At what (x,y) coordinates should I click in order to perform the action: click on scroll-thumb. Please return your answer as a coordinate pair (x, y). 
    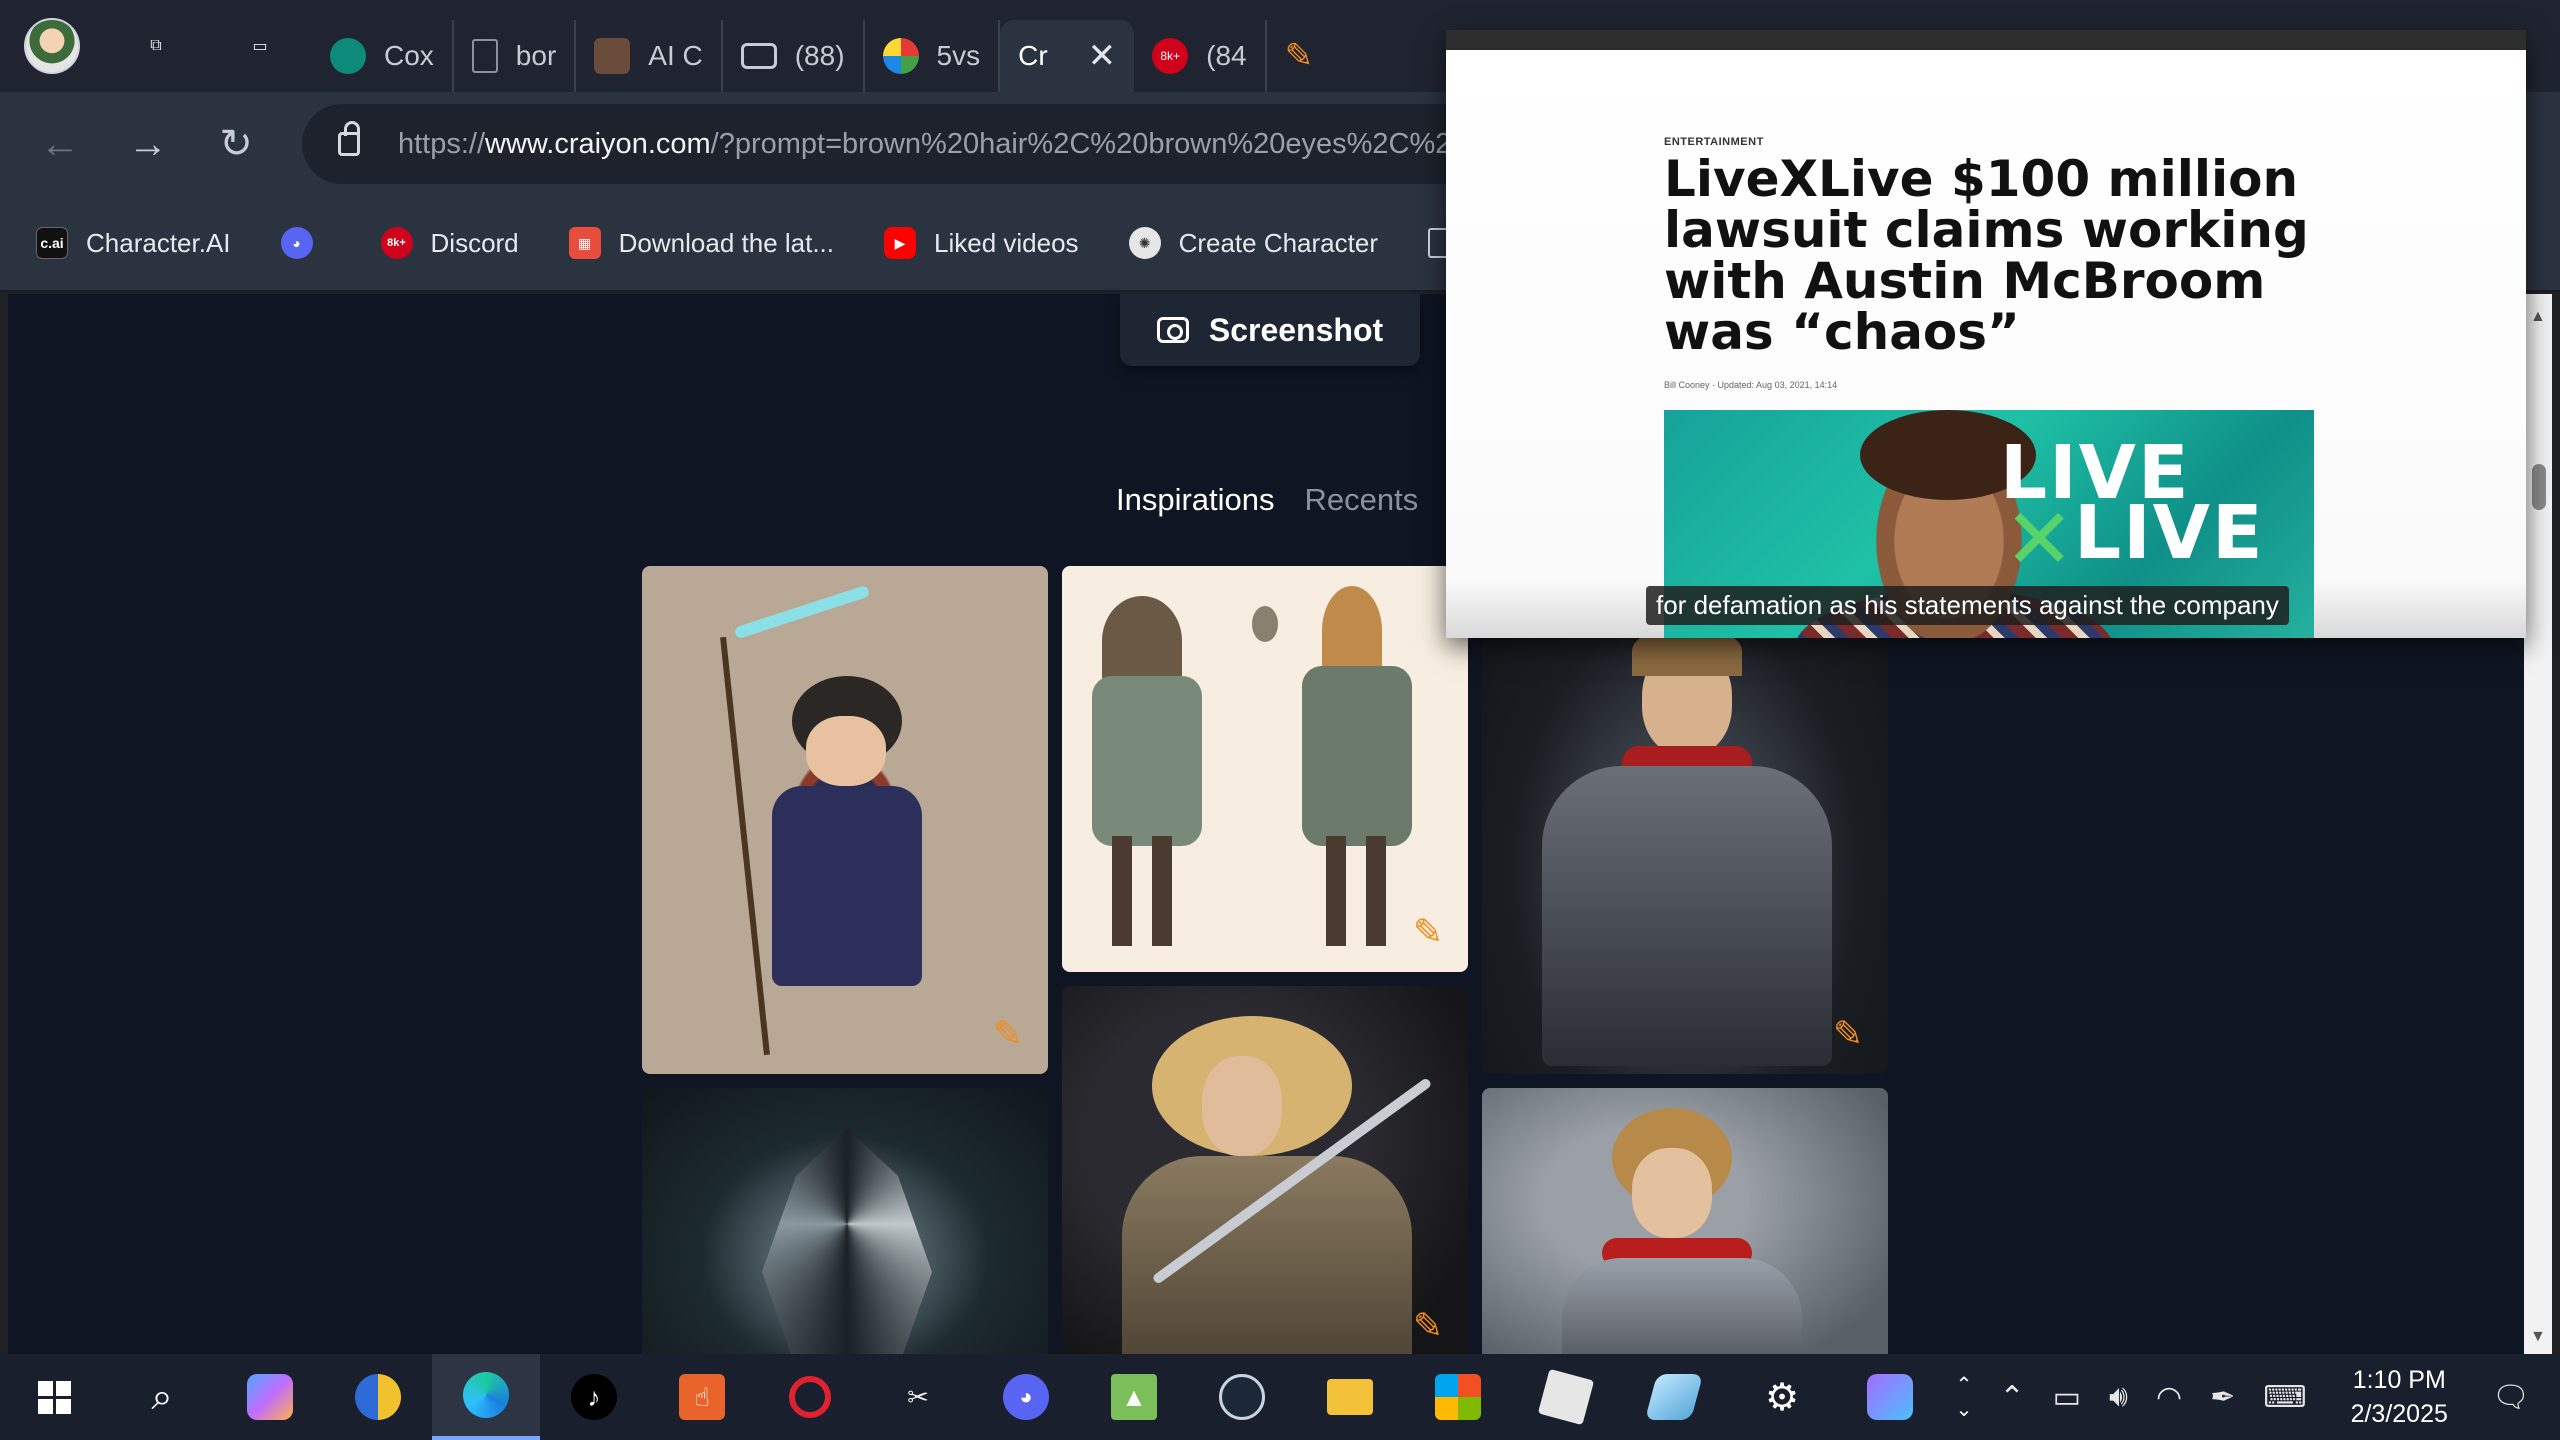
    Looking at the image, I should click on (2539, 487).